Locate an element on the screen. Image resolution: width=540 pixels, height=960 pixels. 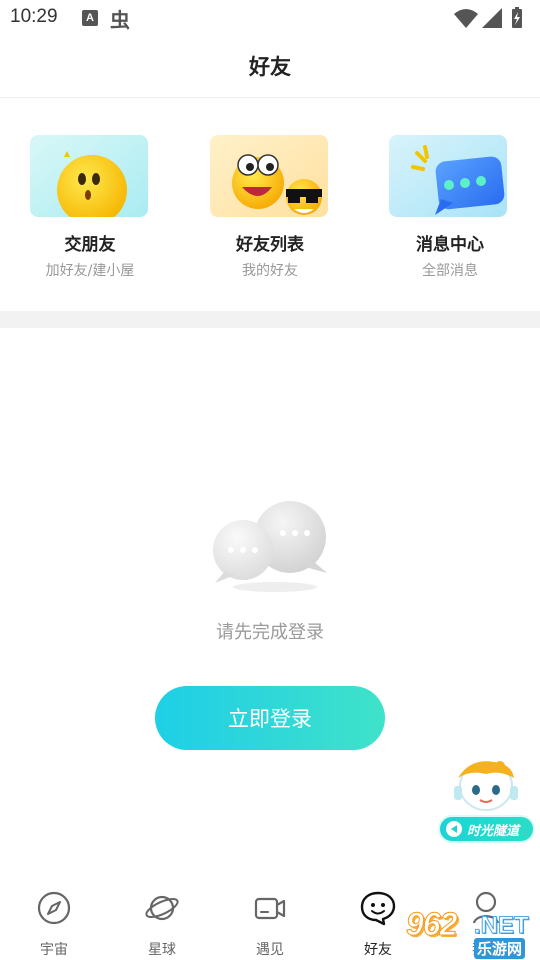
feature-make-friends: 交朋友 加好友/建小屋 is located at coordinates (90, 215).